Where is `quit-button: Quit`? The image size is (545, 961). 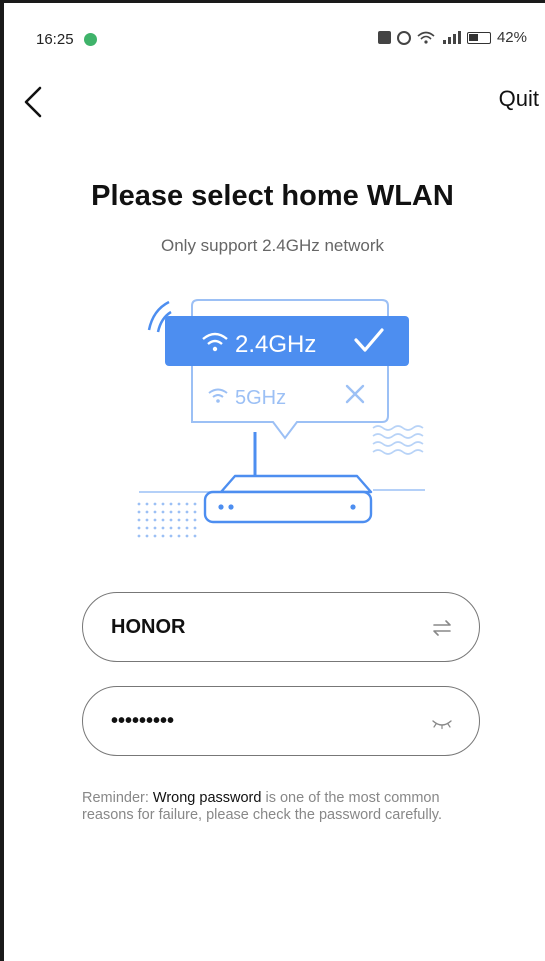
quit-button: Quit is located at coordinates (519, 99).